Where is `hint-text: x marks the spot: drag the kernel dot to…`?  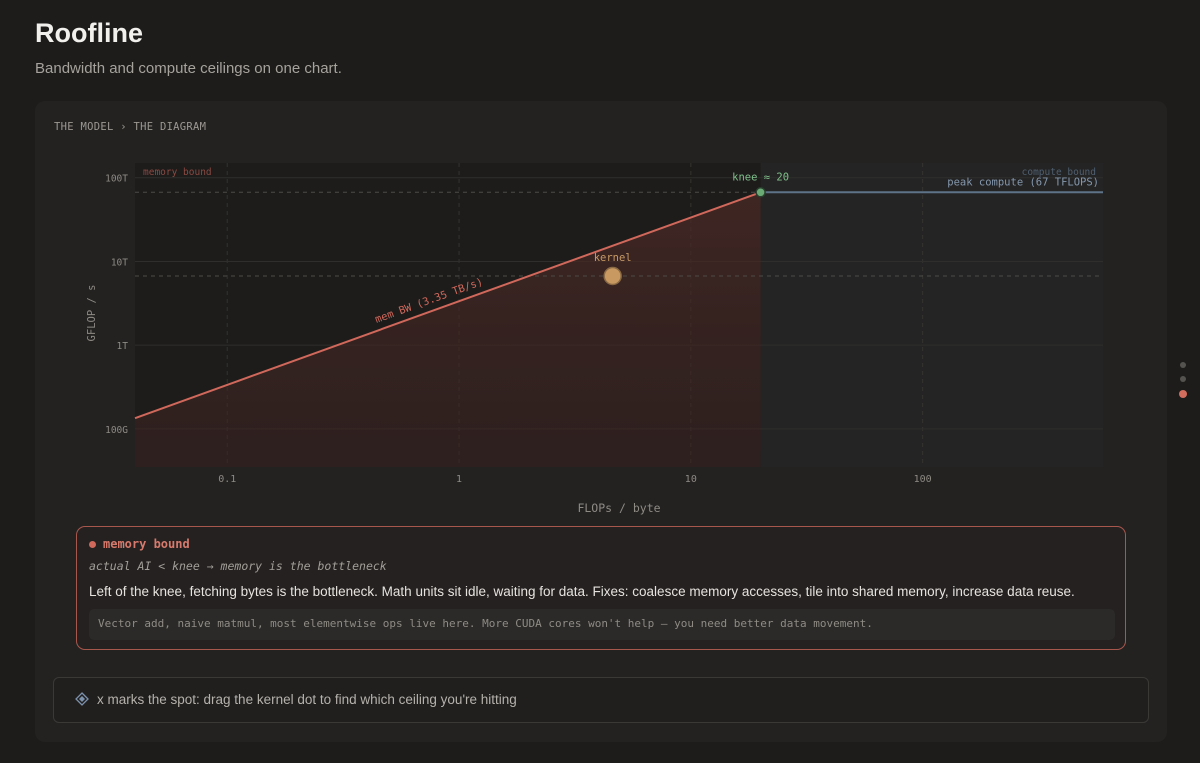 hint-text: x marks the spot: drag the kernel dot to… is located at coordinates (307, 699).